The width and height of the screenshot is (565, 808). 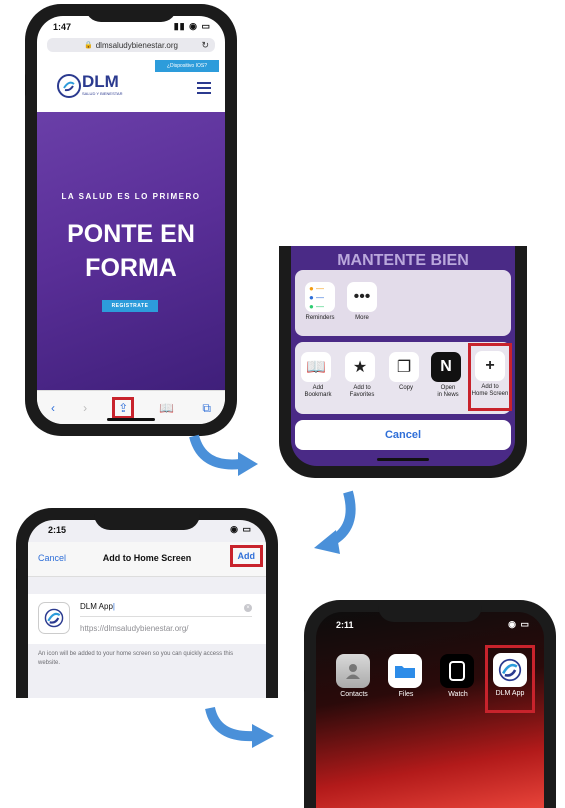 I want to click on phone-step-4: 2:11 ◉ ▭ Contacts Files Watch DLM App, so click(x=430, y=704).